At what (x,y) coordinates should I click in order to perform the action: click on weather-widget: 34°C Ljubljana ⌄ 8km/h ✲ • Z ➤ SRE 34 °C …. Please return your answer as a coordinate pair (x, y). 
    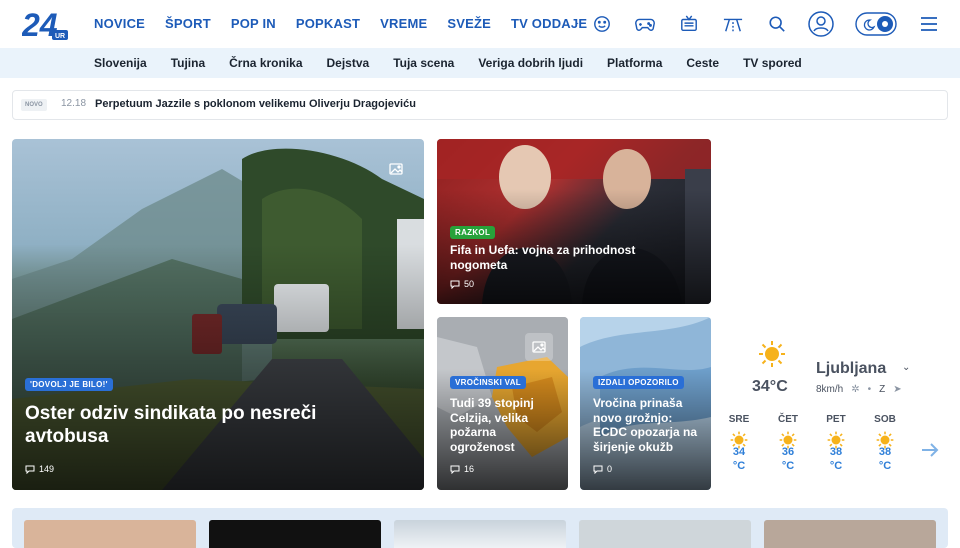
    Looking at the image, I should click on (834, 415).